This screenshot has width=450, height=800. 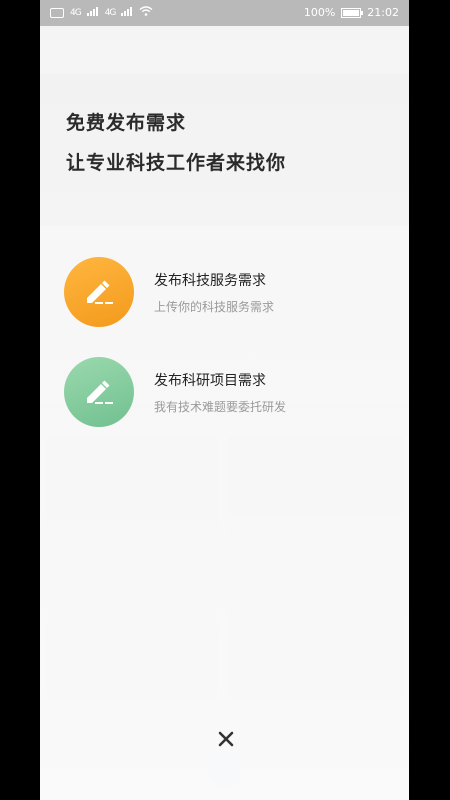 I want to click on option-subtitle: 上传你的科技服务需求, so click(x=214, y=306).